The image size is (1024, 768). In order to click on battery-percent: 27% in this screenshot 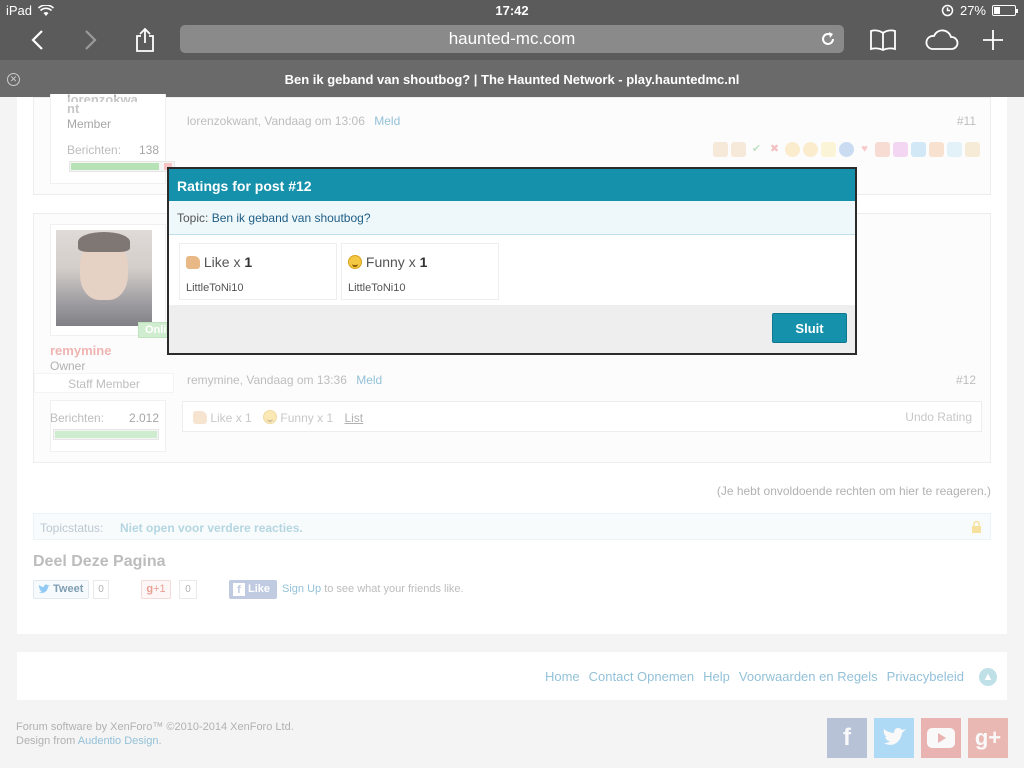, I will do `click(972, 10)`.